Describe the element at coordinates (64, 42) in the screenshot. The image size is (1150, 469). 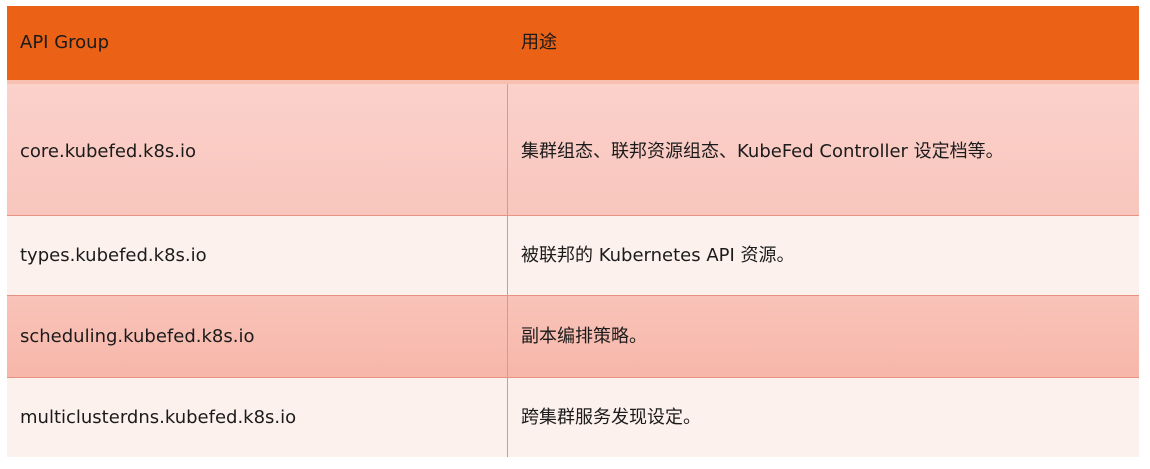
I see `header-api-group: API Group` at that location.